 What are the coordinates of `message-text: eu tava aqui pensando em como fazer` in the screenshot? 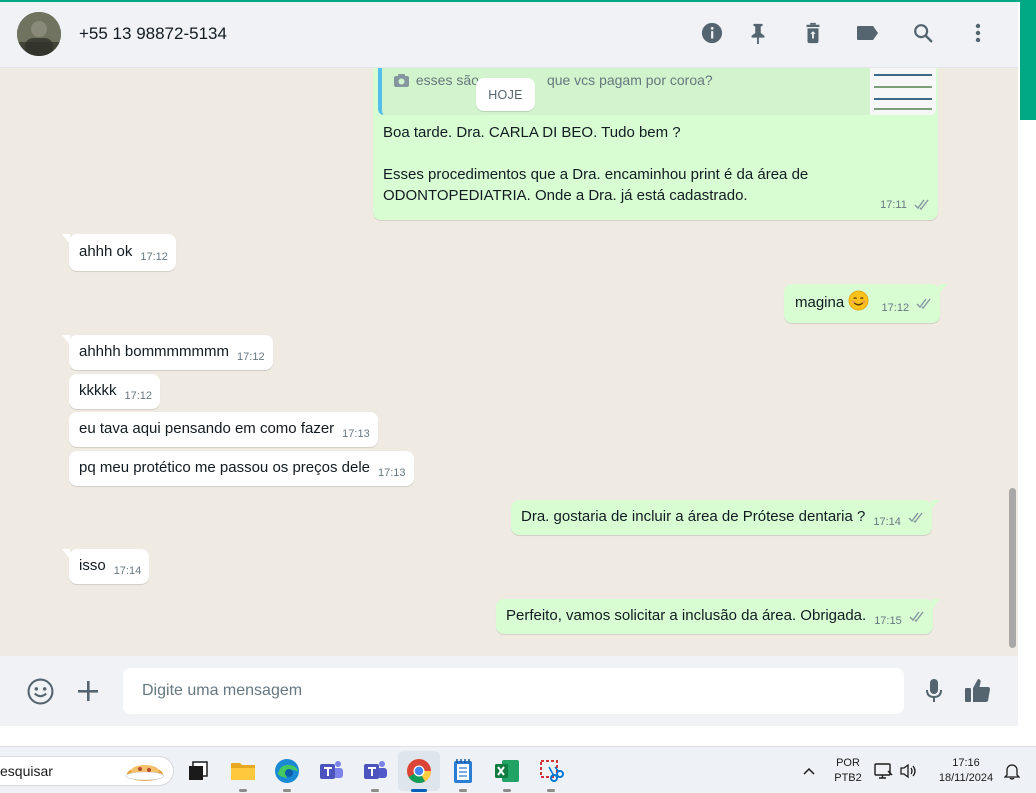 It's located at (207, 428).